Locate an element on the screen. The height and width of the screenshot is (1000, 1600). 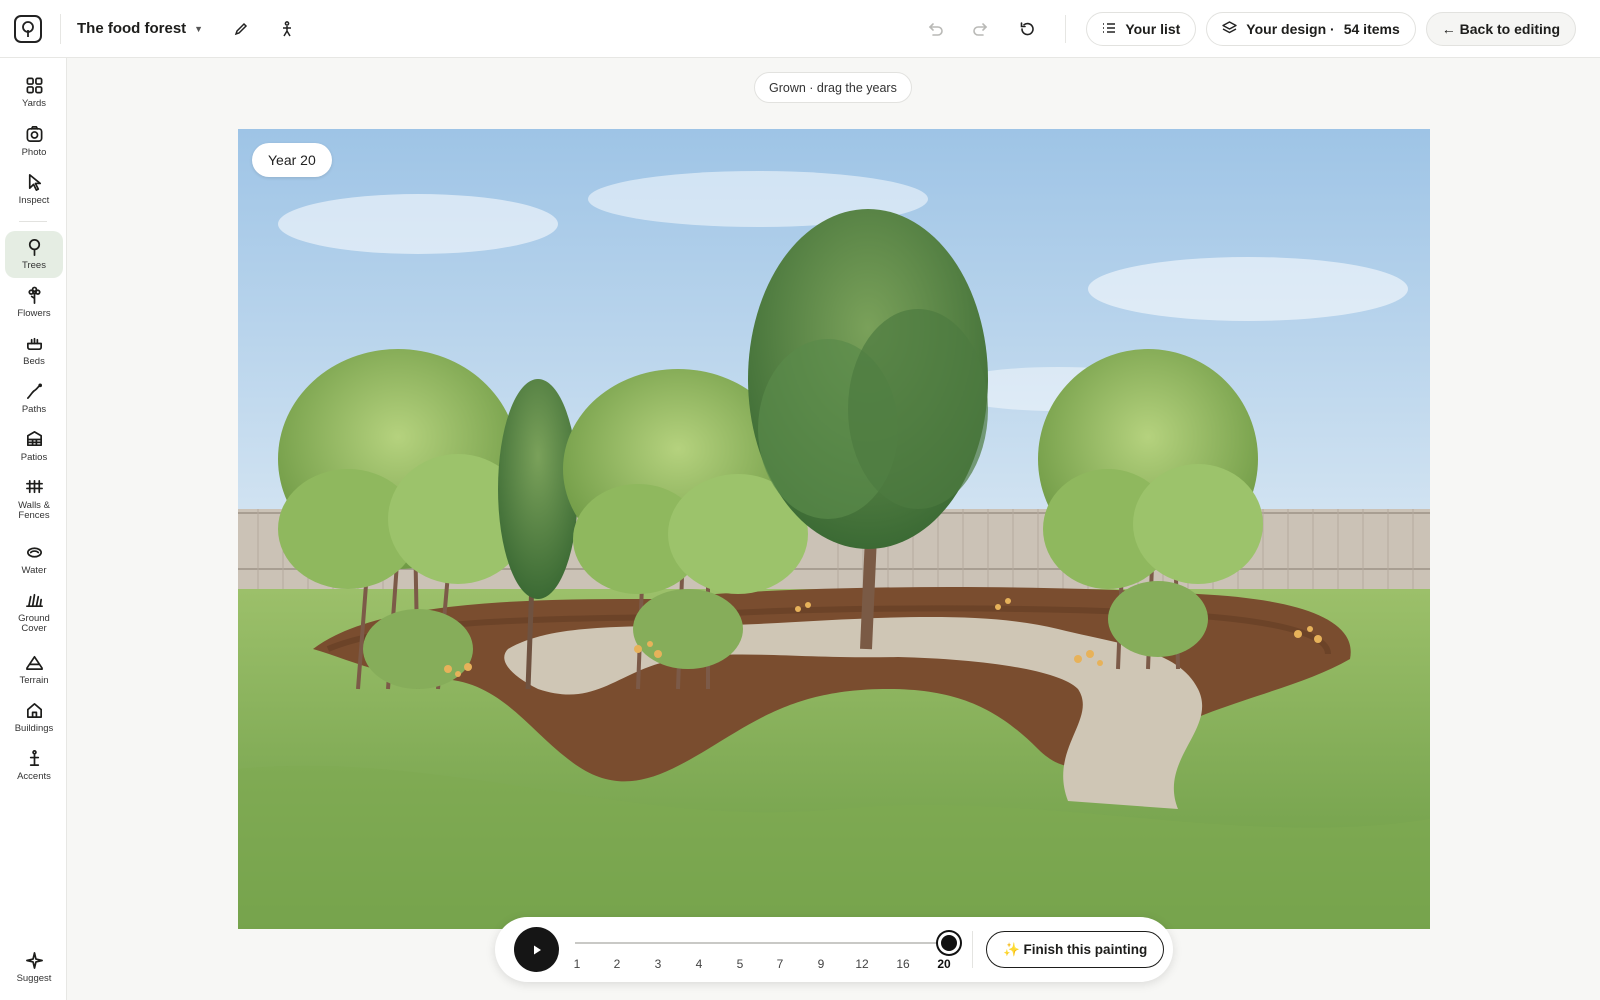
your-design-button: Your design · 54 items is located at coordinates (1311, 29).